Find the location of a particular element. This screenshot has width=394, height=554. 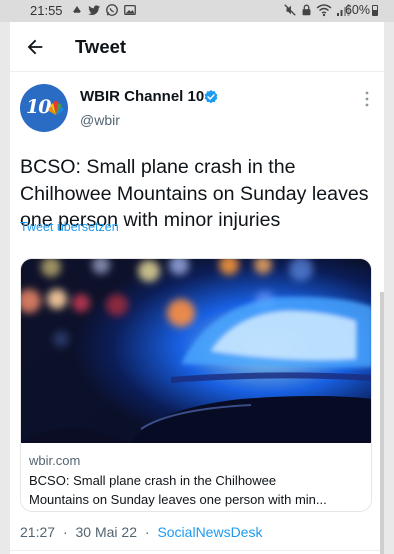

gallery-icon is located at coordinates (130, 10).